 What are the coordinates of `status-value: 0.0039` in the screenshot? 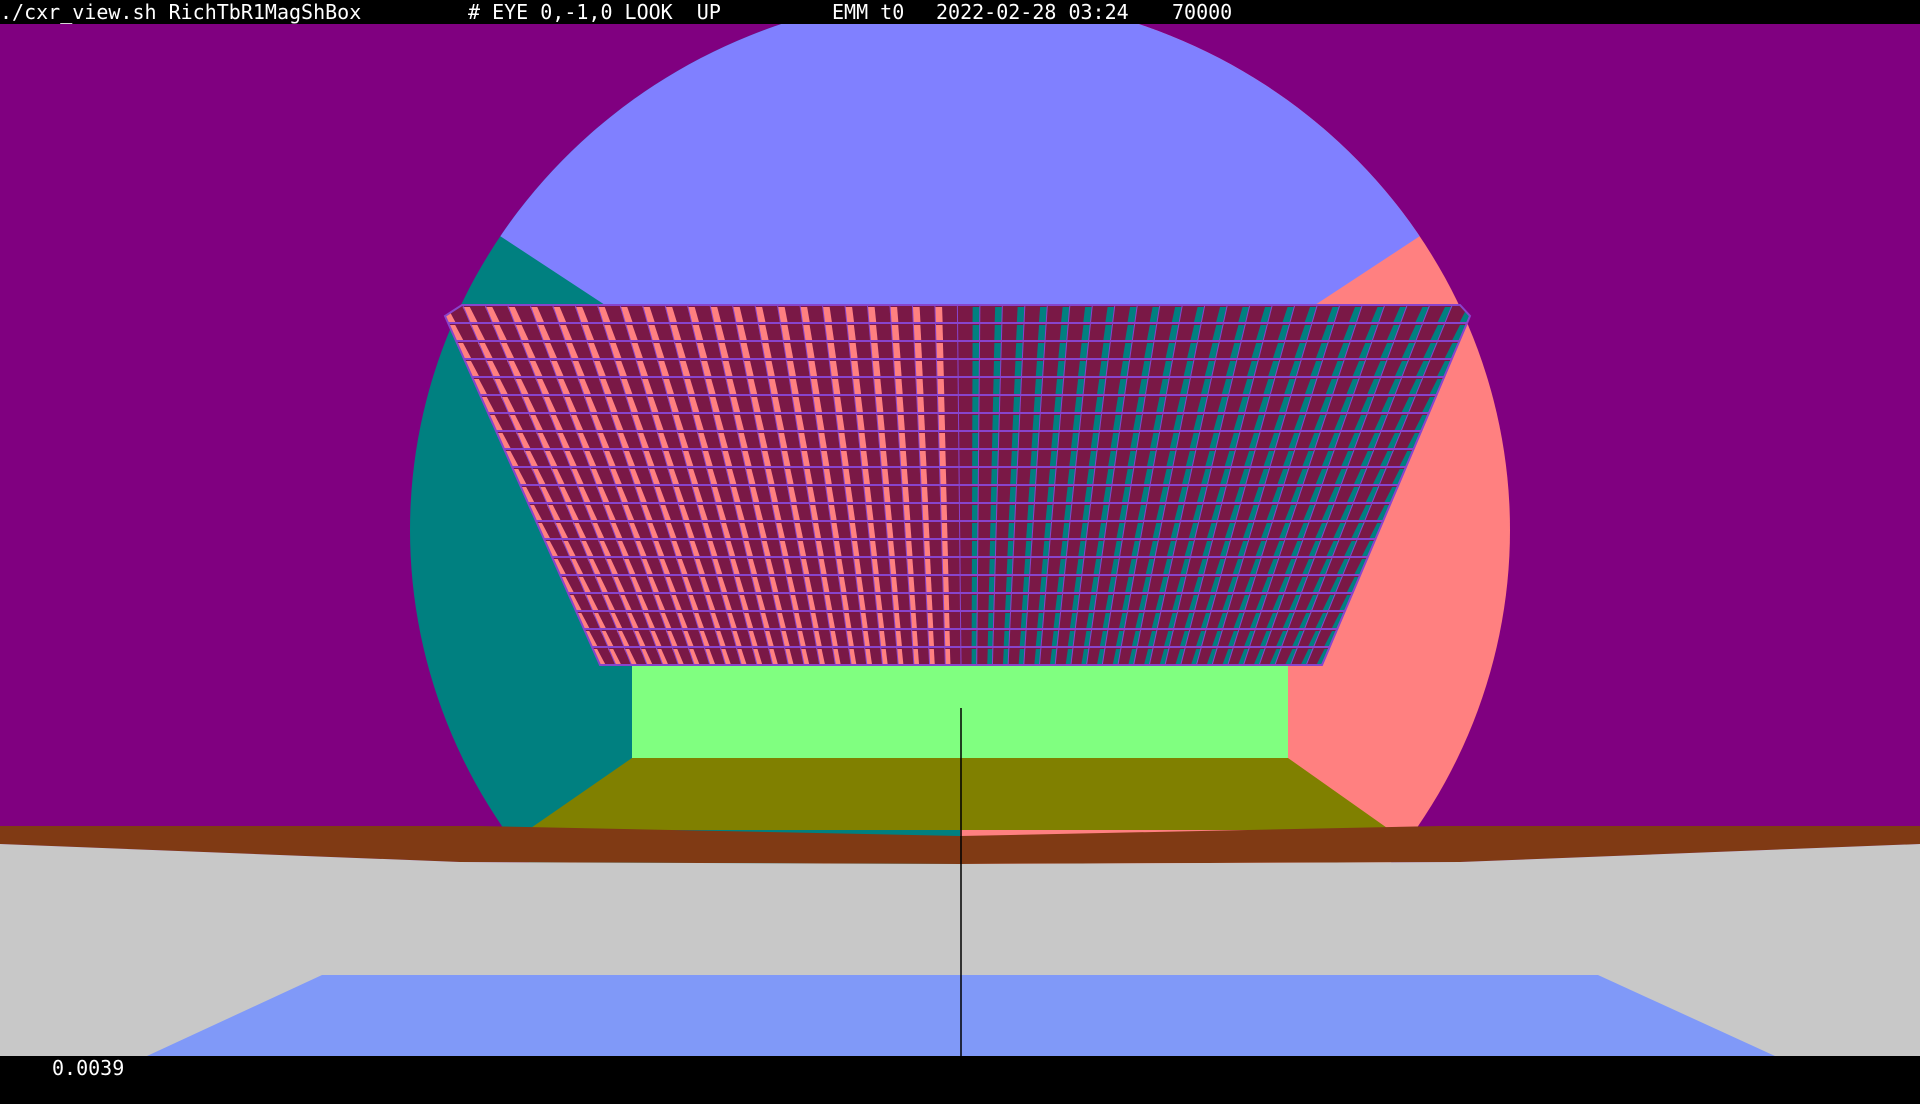 It's located at (88, 1068).